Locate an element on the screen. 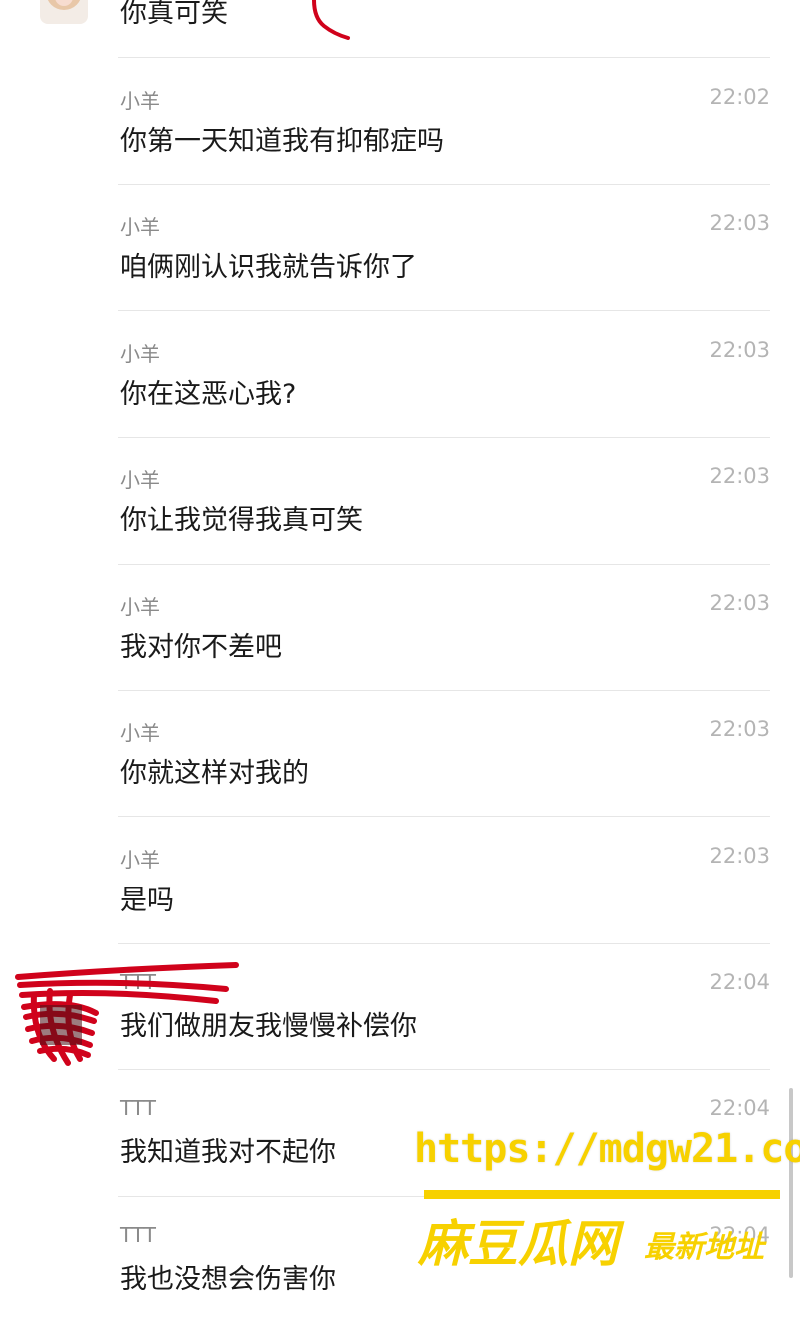 The image size is (800, 1322). red-annotation-mark is located at coordinates (331, 20).